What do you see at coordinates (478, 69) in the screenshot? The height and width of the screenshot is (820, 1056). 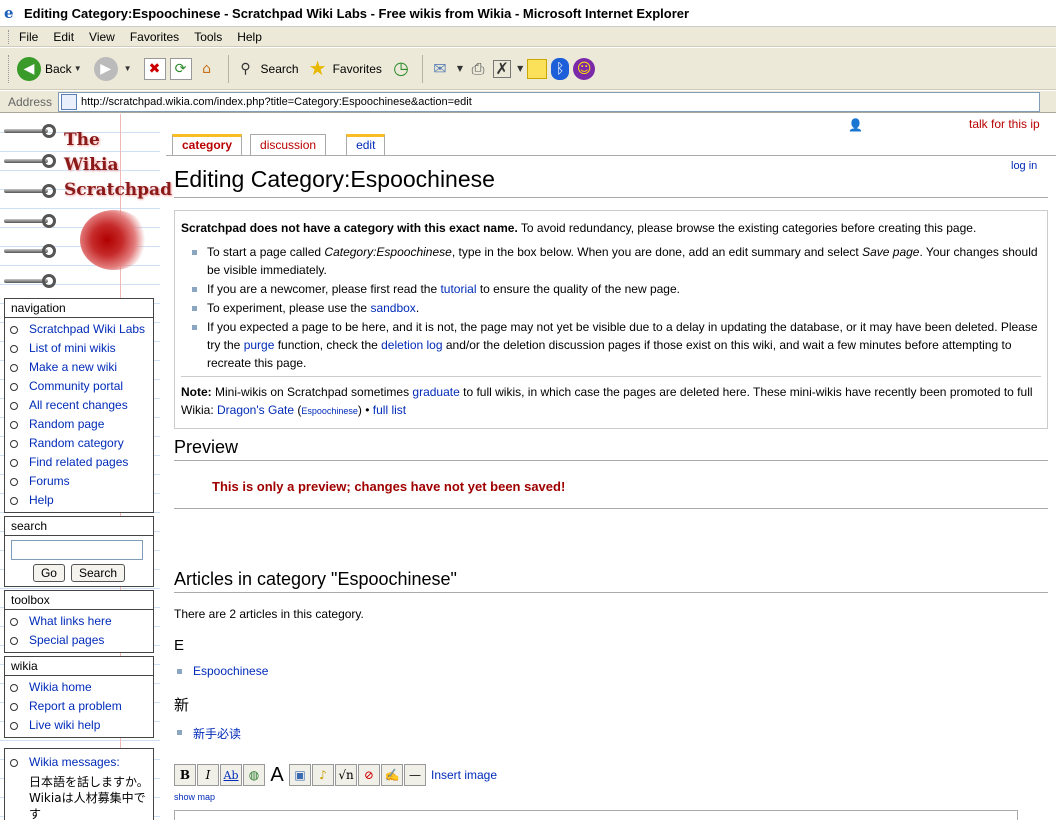 I see `print-icon: ⎙` at bounding box center [478, 69].